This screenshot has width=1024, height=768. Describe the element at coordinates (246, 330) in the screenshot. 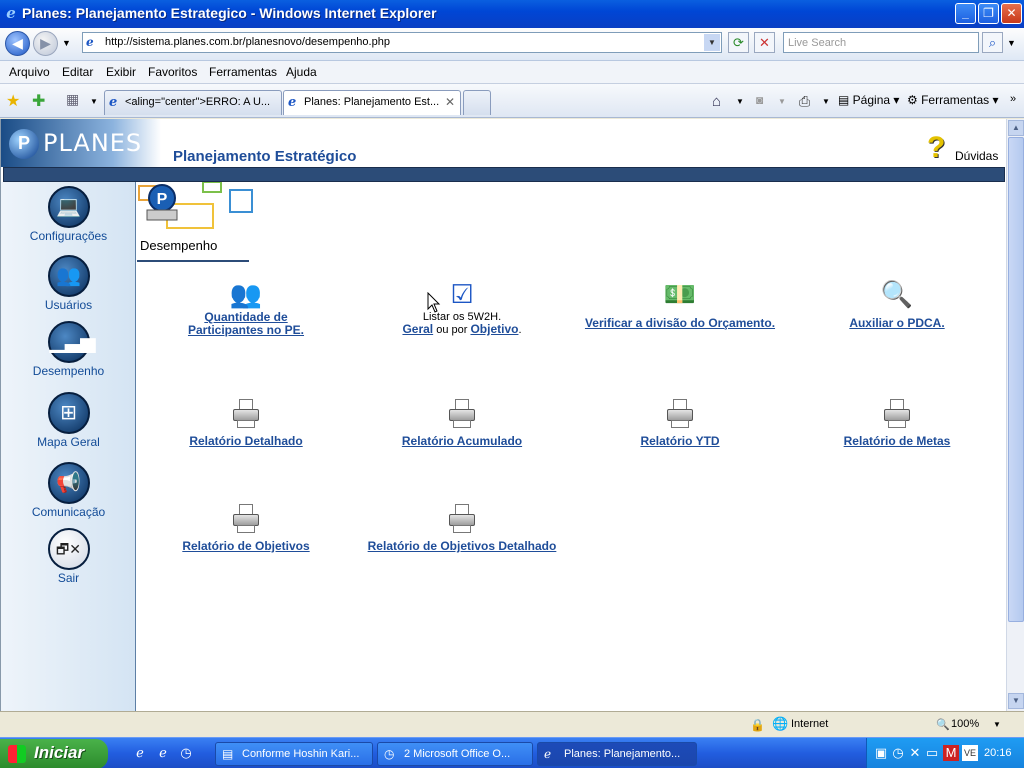

I see `participants-link-line2: Participantes no PE.` at that location.